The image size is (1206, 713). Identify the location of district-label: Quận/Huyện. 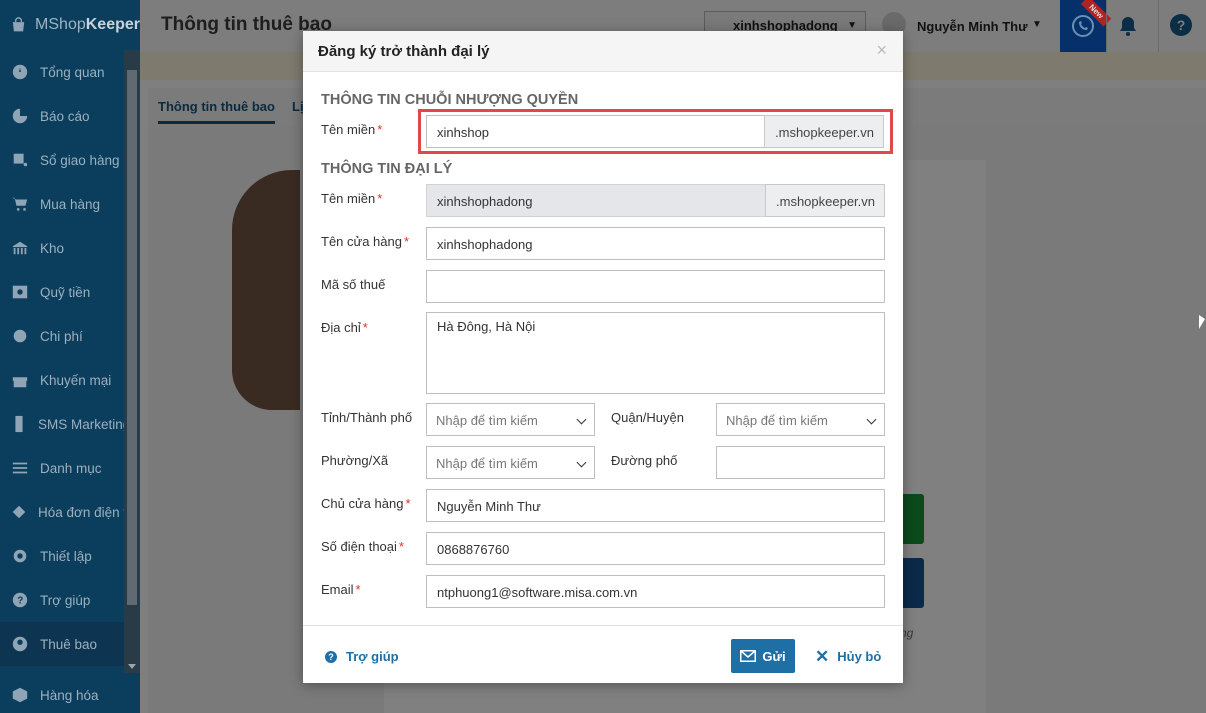
(647, 417).